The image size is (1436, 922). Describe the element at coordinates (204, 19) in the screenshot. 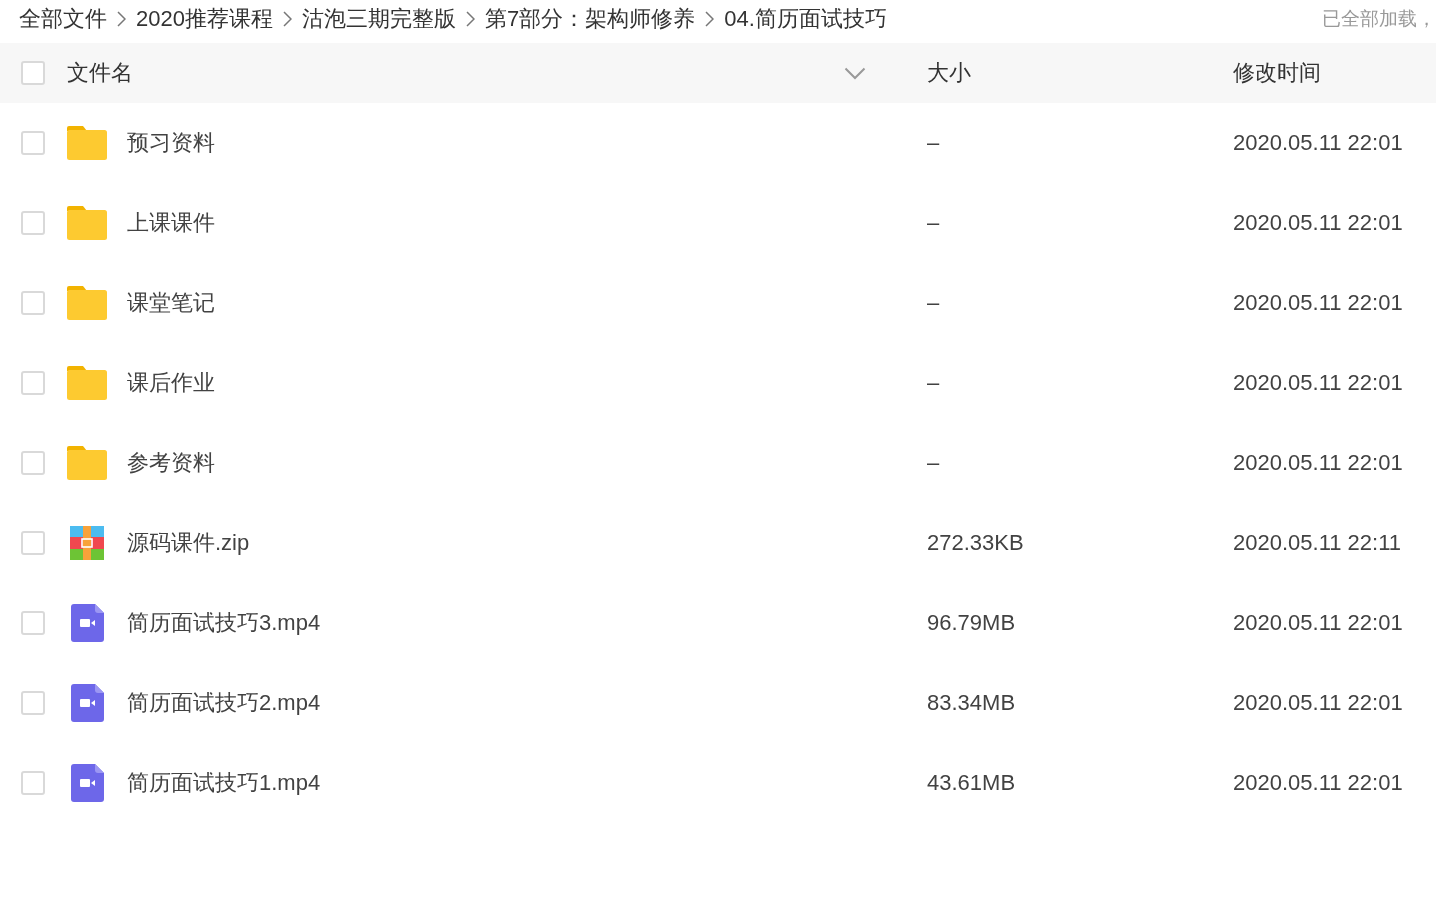

I see `breadcrumb-link: 2020推荐课程` at that location.